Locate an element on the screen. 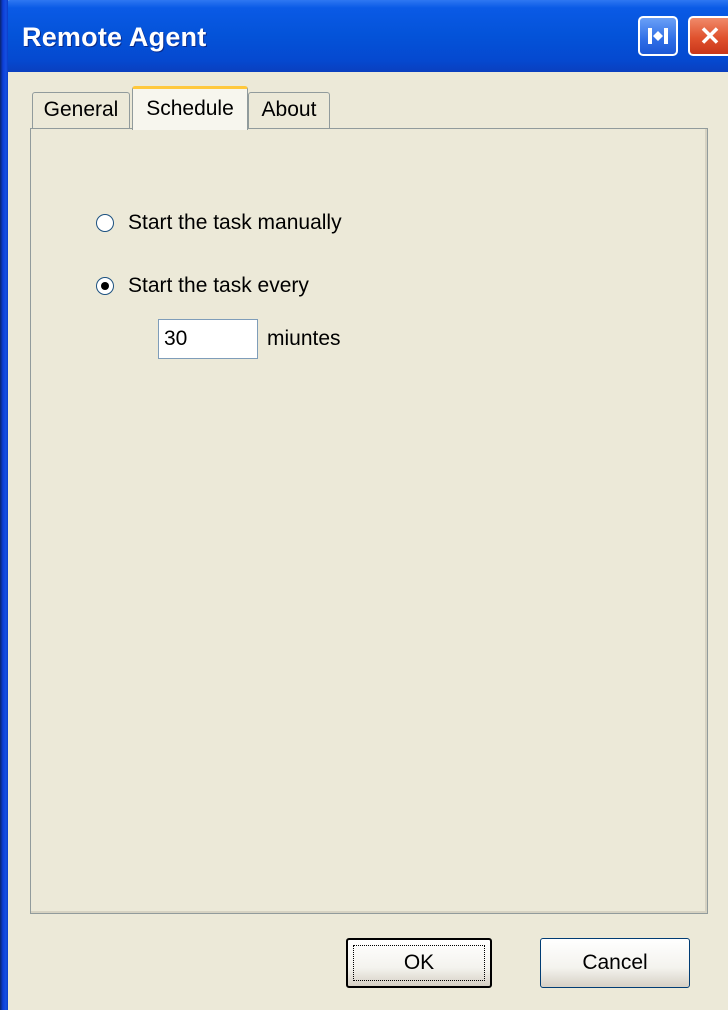 The width and height of the screenshot is (728, 1010). cancel-button-label: Cancel is located at coordinates (615, 962).